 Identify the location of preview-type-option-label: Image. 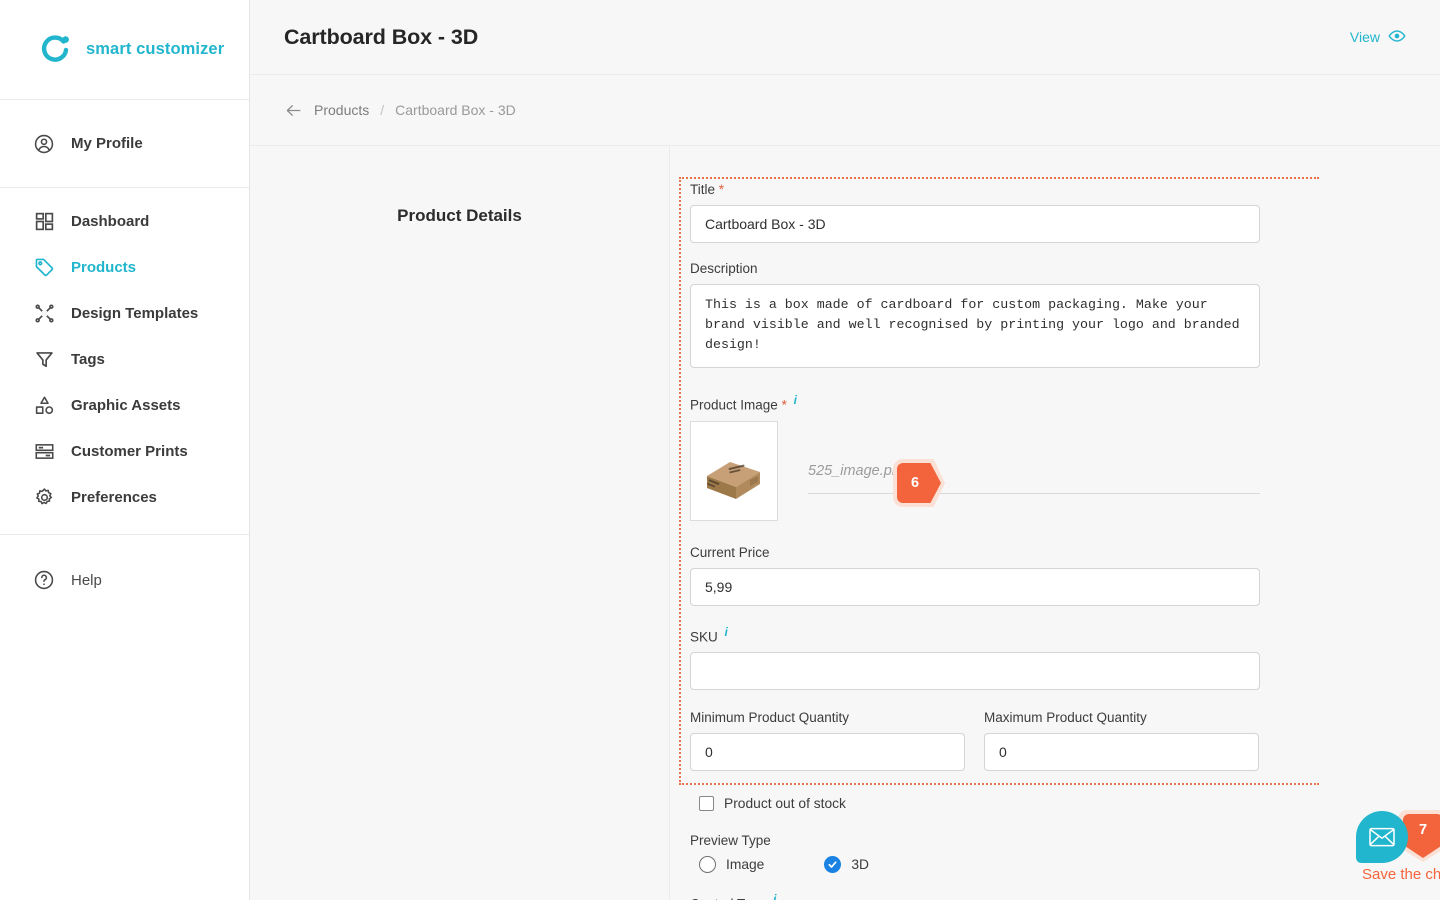
(745, 864).